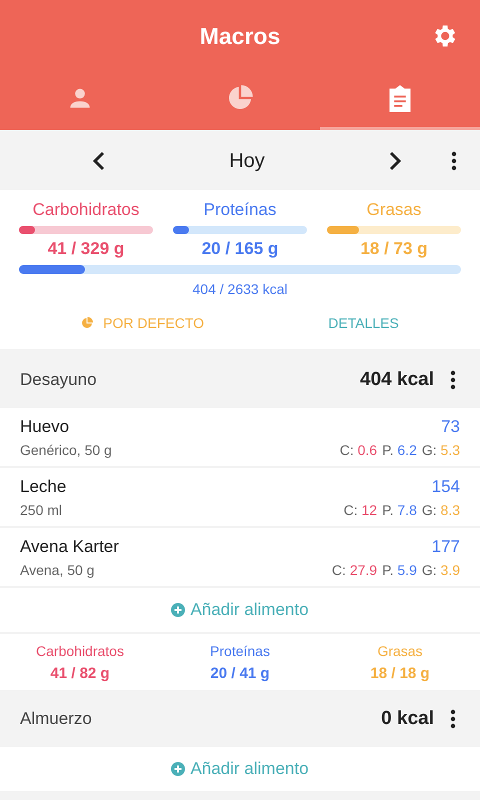  I want to click on macro-amount: P. 7.8, so click(399, 510).